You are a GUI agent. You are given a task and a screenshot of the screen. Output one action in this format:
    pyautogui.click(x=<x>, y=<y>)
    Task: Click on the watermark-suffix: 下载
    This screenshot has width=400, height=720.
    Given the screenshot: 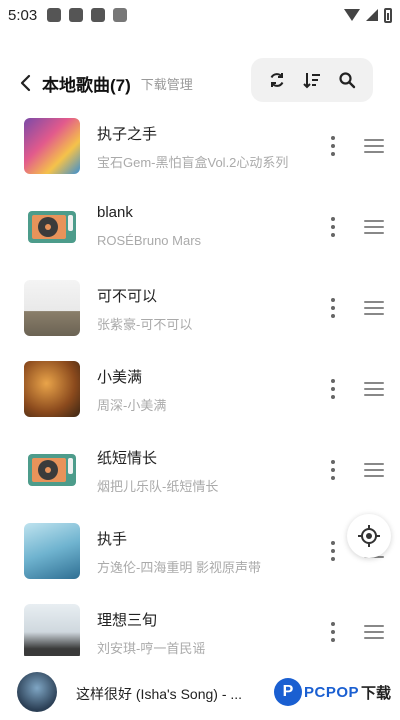 What is the action you would take?
    pyautogui.click(x=376, y=693)
    